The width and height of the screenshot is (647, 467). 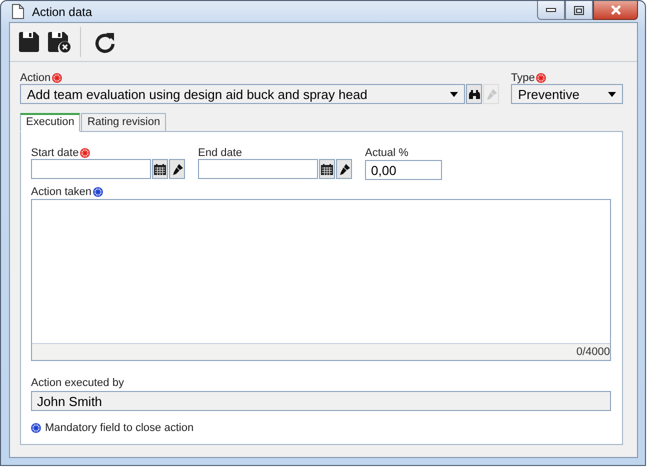 I want to click on binoculars-icon, so click(x=474, y=94).